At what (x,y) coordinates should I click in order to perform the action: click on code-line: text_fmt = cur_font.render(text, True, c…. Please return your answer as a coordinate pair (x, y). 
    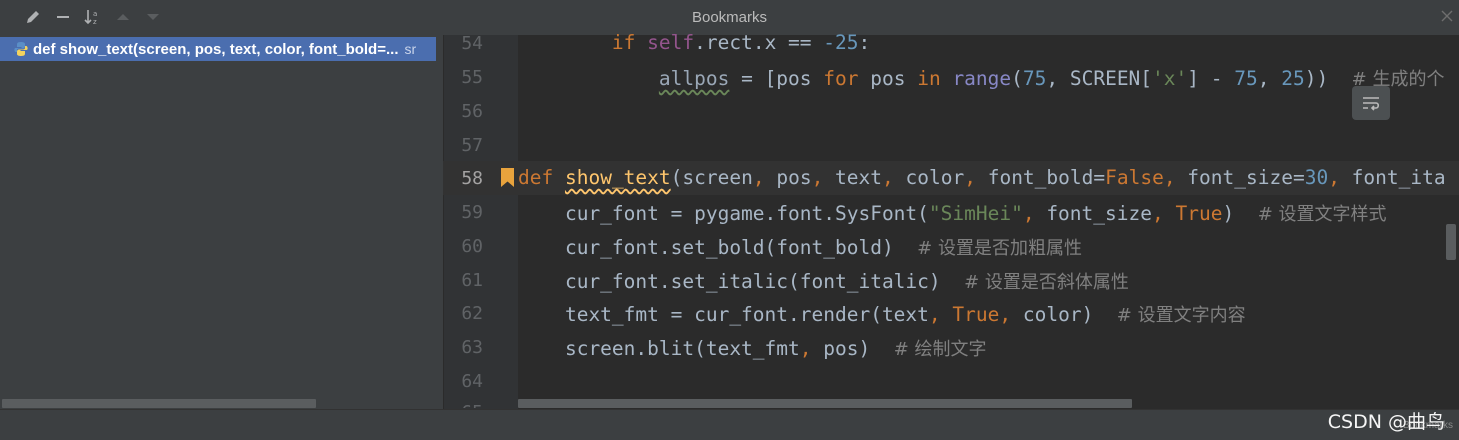
    Looking at the image, I should click on (882, 314).